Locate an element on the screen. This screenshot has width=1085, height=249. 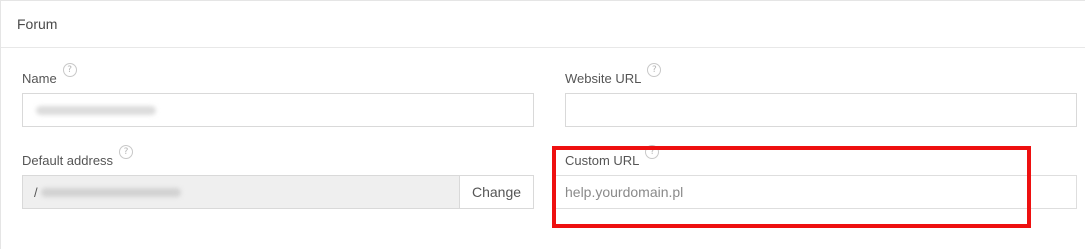
website-url-help-icon: ? is located at coordinates (654, 70).